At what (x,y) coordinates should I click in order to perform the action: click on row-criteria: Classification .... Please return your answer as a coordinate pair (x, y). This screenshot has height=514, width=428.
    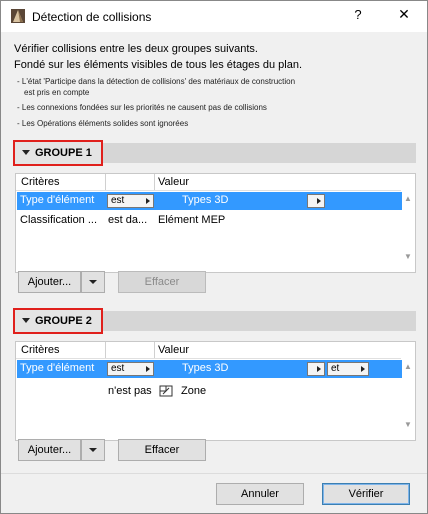
    Looking at the image, I should click on (59, 220).